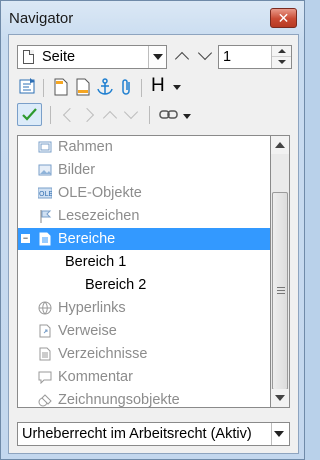 This screenshot has height=460, width=320. Describe the element at coordinates (144, 216) in the screenshot. I see `tree-item-lesezeichen: Lesezeichen` at that location.